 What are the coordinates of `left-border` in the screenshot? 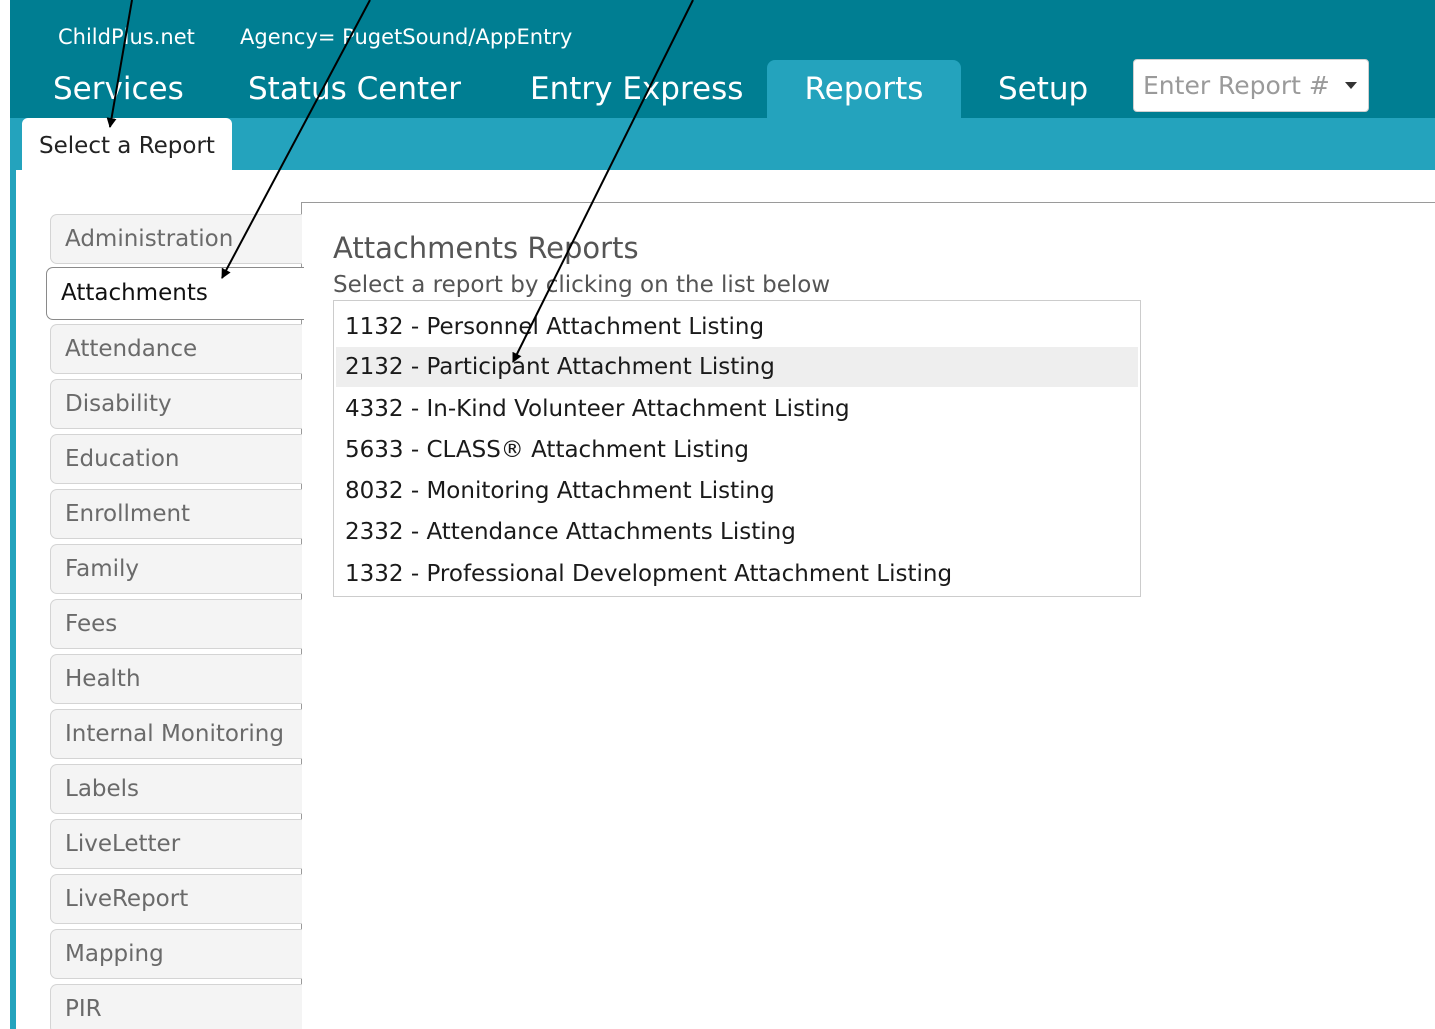 It's located at (13, 599).